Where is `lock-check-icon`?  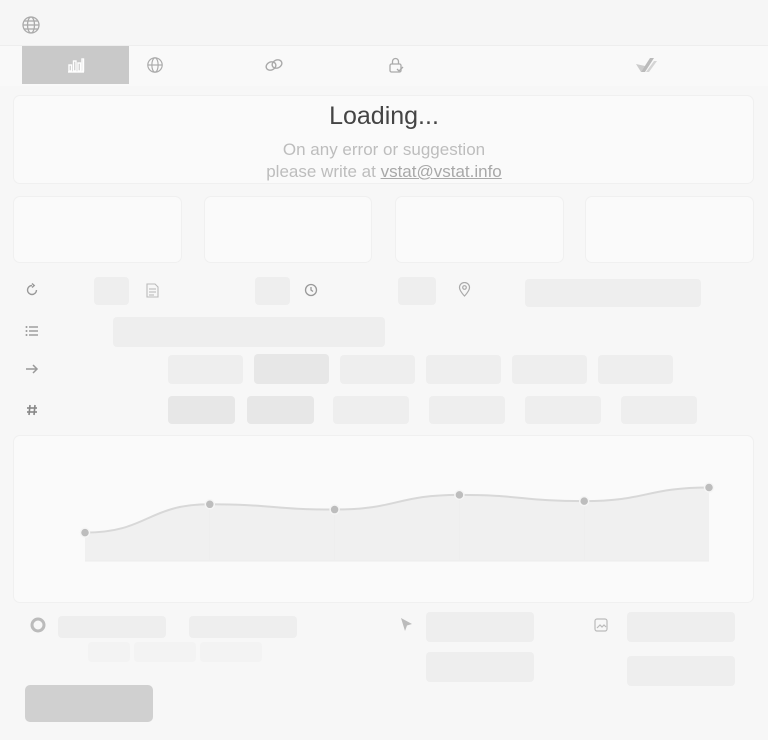
lock-check-icon is located at coordinates (396, 65).